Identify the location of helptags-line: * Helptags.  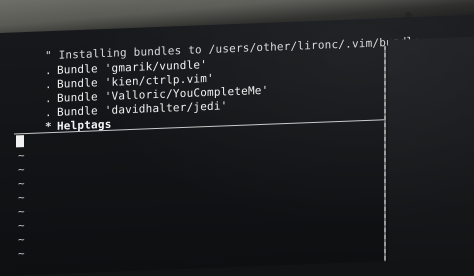
(78, 125).